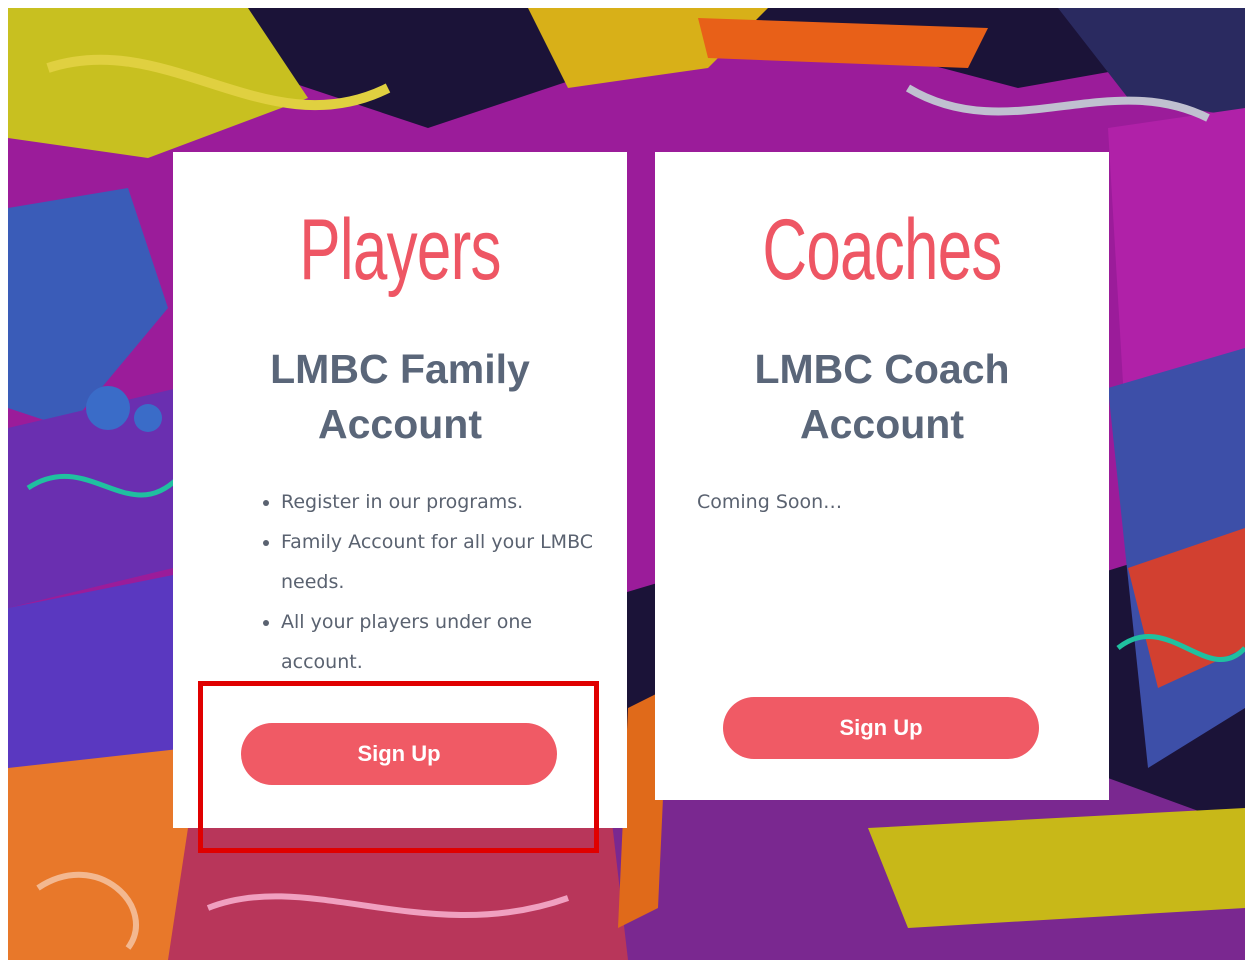 The image size is (1253, 966). What do you see at coordinates (441, 562) in the screenshot?
I see `feature-item: Family Account for all your LMBC needs.` at bounding box center [441, 562].